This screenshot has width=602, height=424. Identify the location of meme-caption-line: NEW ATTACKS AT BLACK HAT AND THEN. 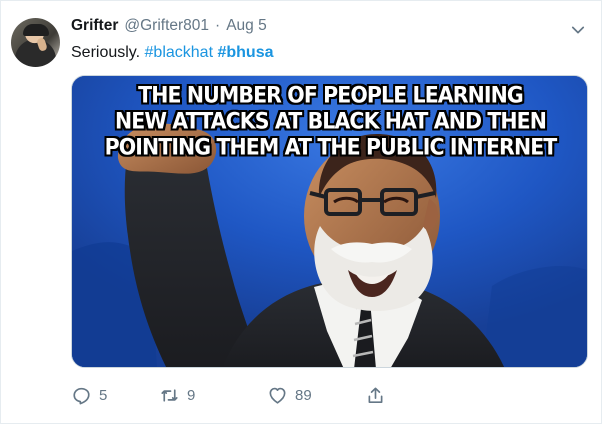
(330, 121).